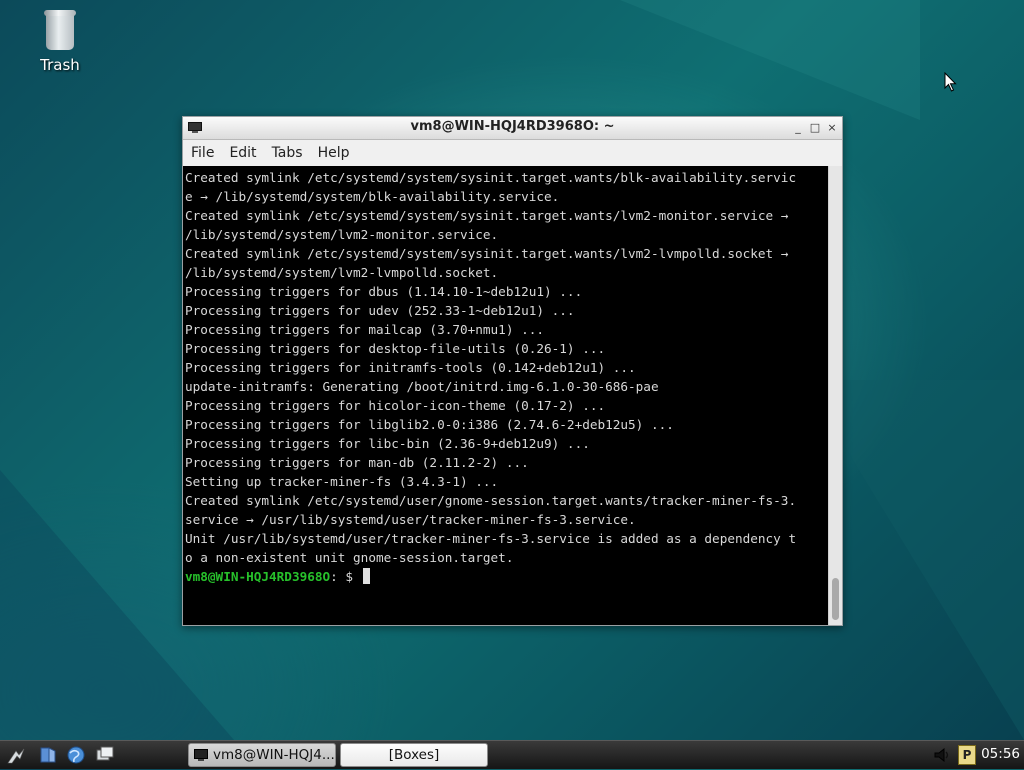 The width and height of the screenshot is (1024, 770). Describe the element at coordinates (967, 755) in the screenshot. I see `tray-app-icon: P` at that location.